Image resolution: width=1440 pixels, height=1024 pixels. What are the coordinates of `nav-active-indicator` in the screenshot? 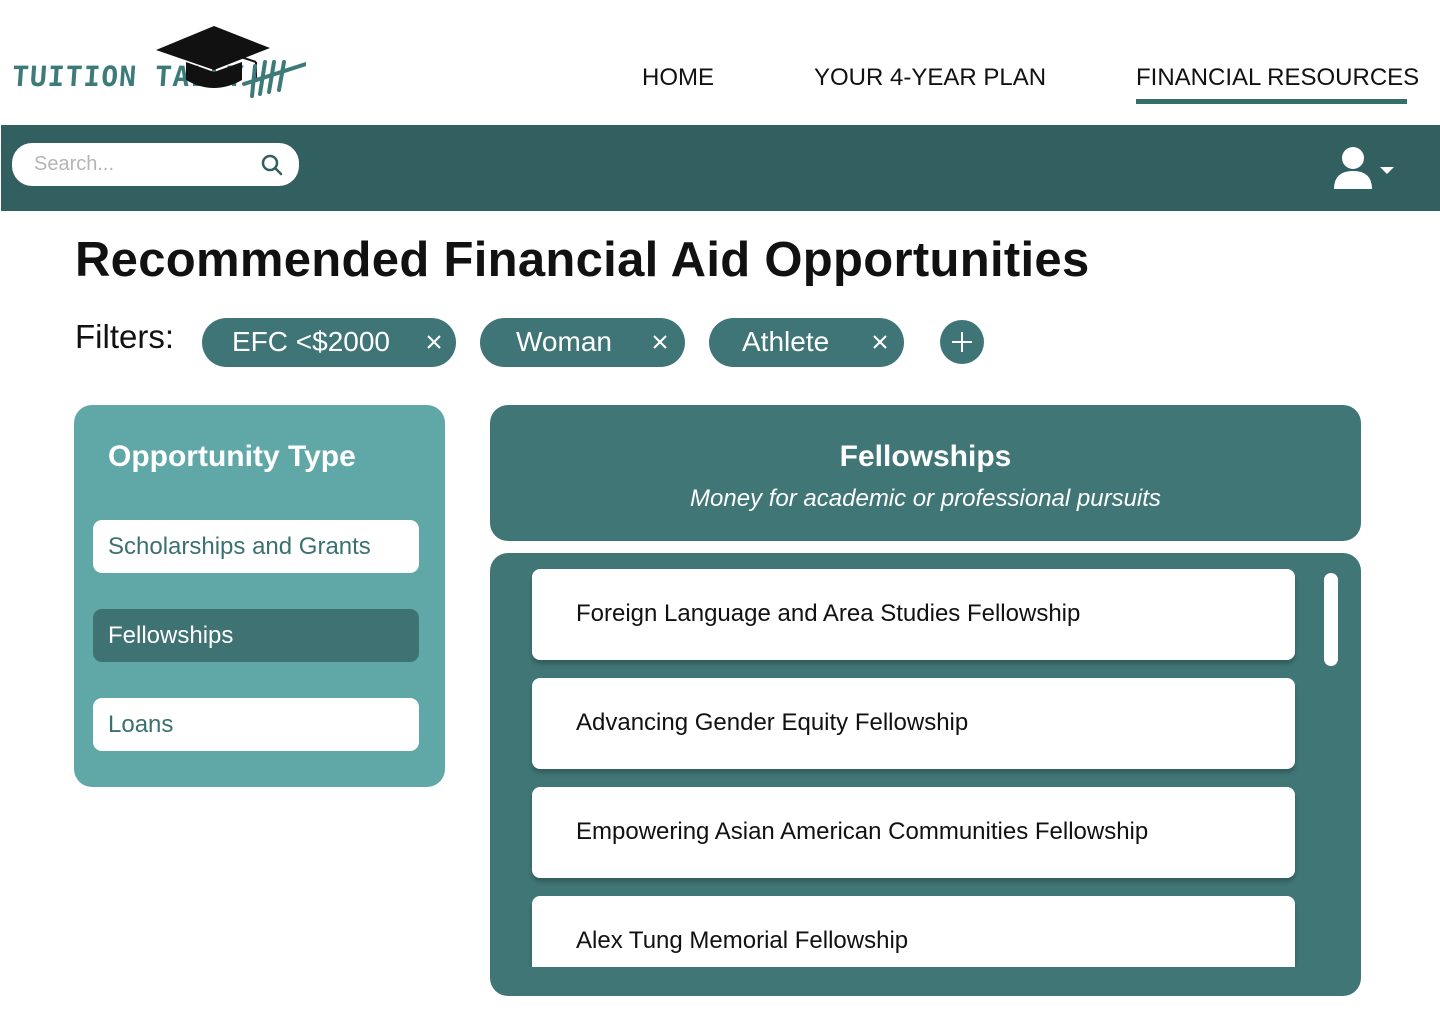 It's located at (1271, 101).